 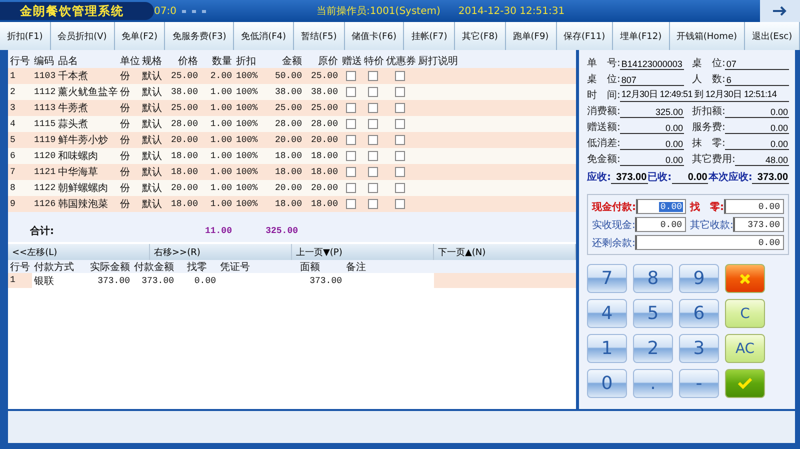 I want to click on keypad-key: AC, so click(x=745, y=348).